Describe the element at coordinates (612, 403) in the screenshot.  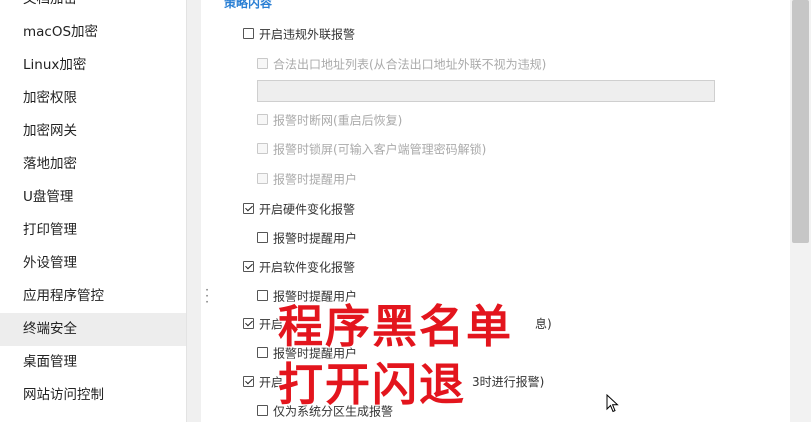
I see `mouse-cursor-icon` at that location.